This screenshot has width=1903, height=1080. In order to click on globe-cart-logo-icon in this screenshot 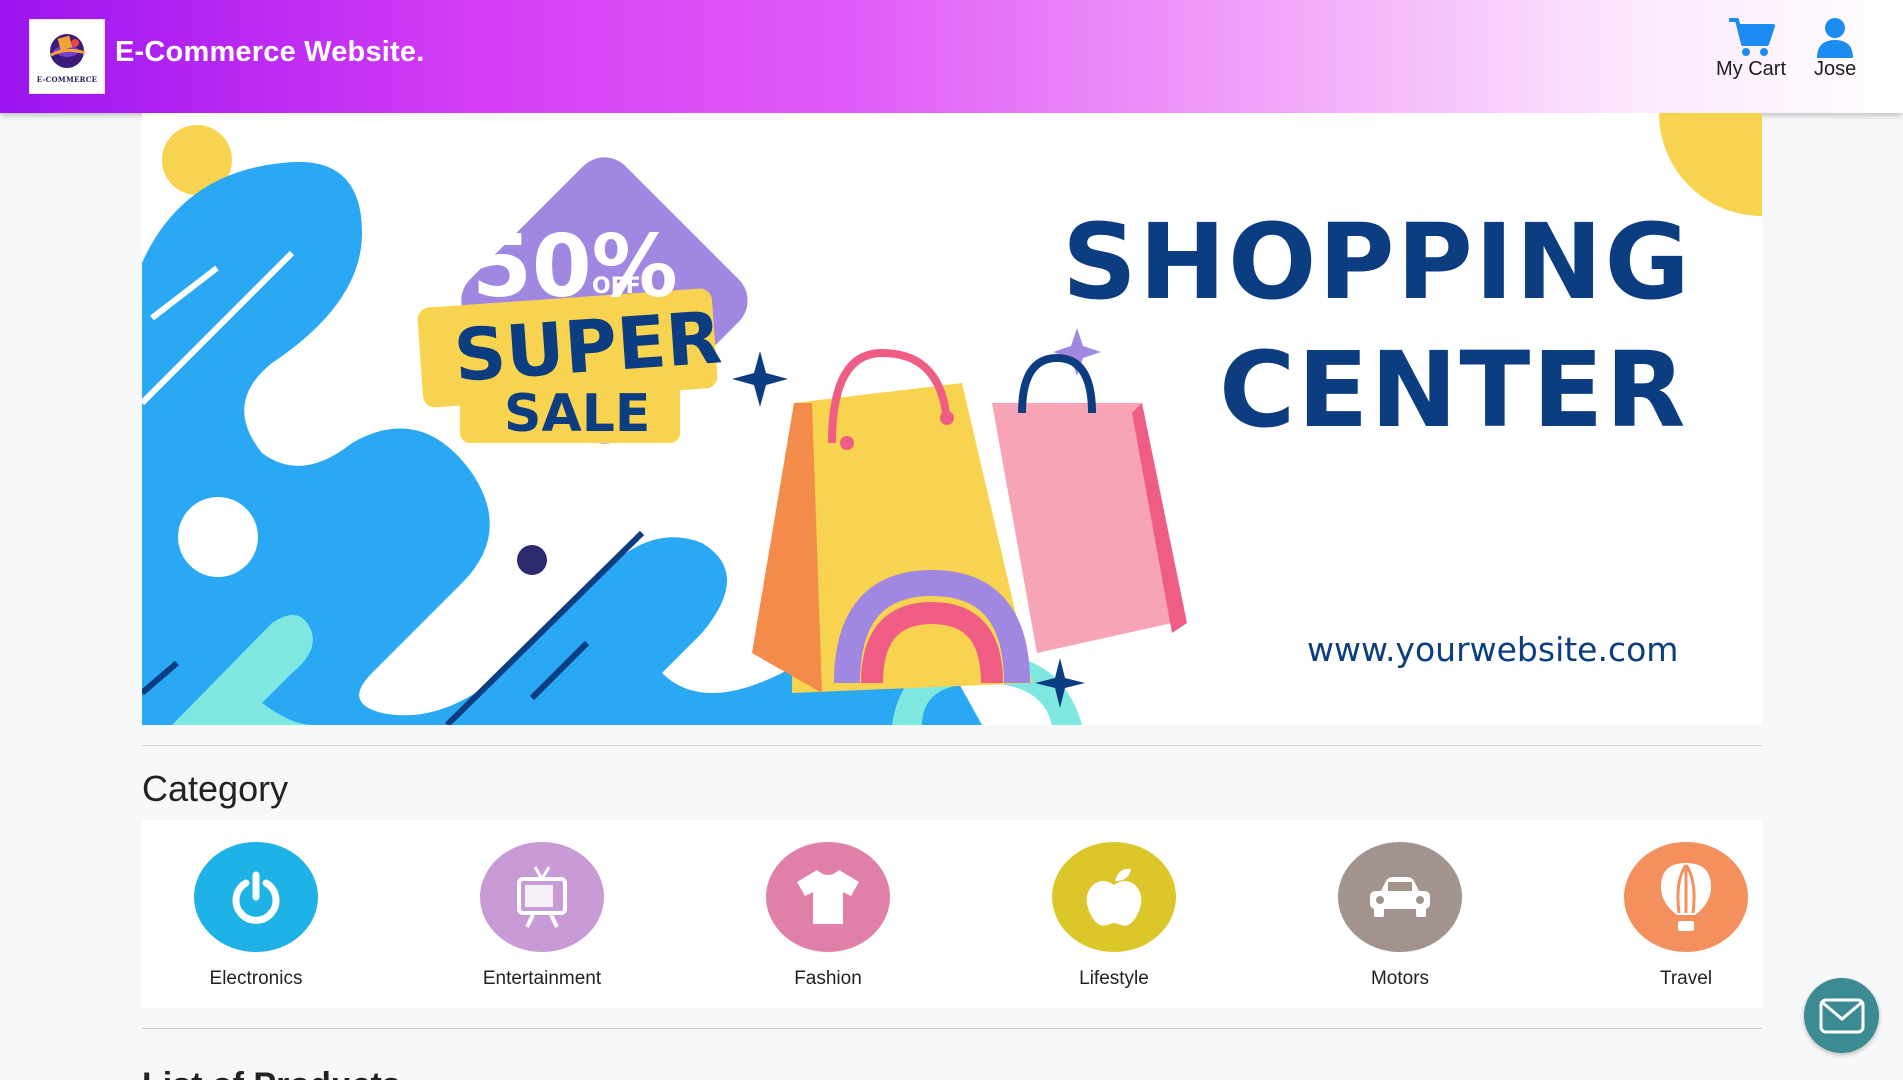, I will do `click(68, 51)`.